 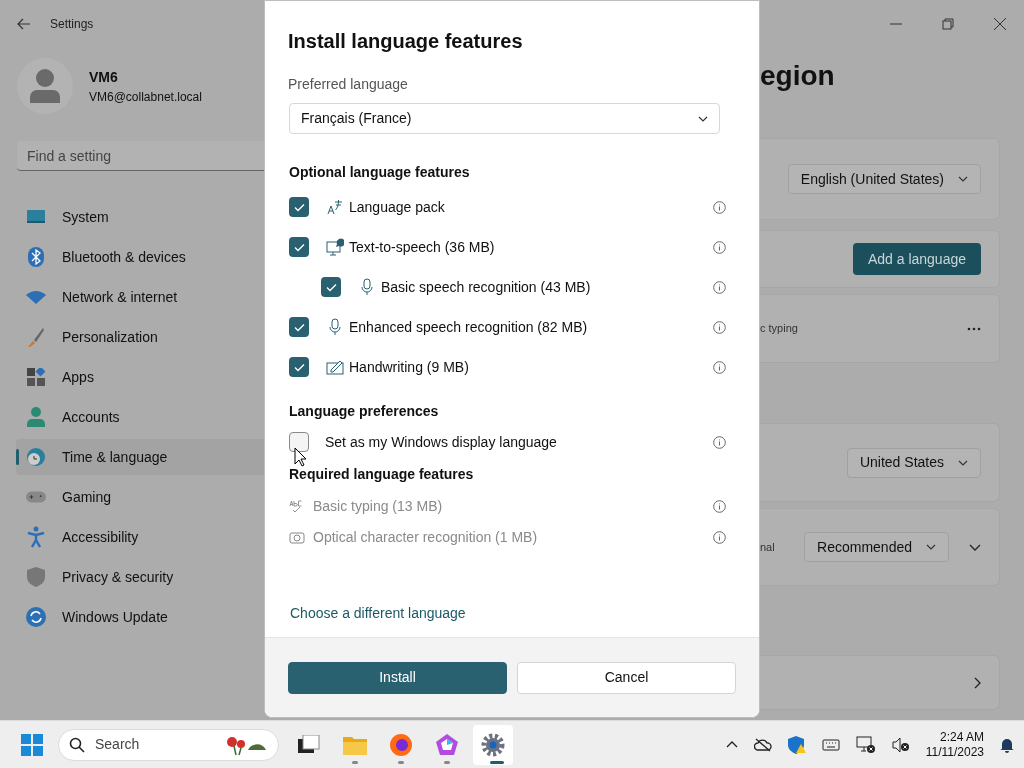 What do you see at coordinates (425, 537) in the screenshot?
I see `required-feature-label: Optical character recognition (1 MB)` at bounding box center [425, 537].